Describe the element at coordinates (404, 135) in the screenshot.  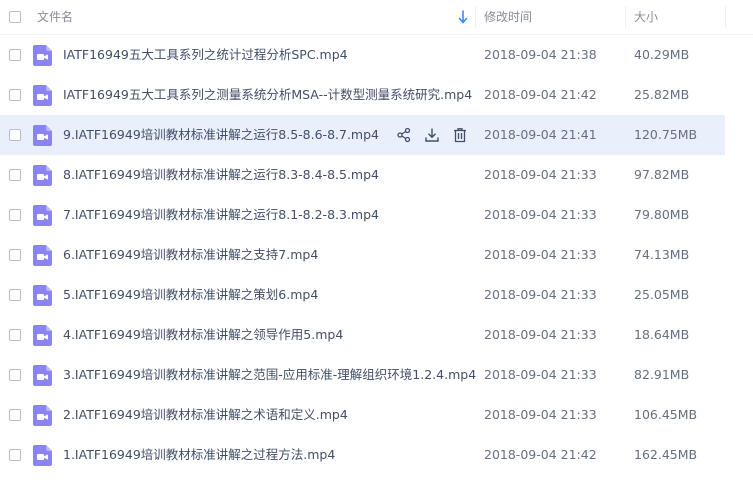
I see `share-icon` at that location.